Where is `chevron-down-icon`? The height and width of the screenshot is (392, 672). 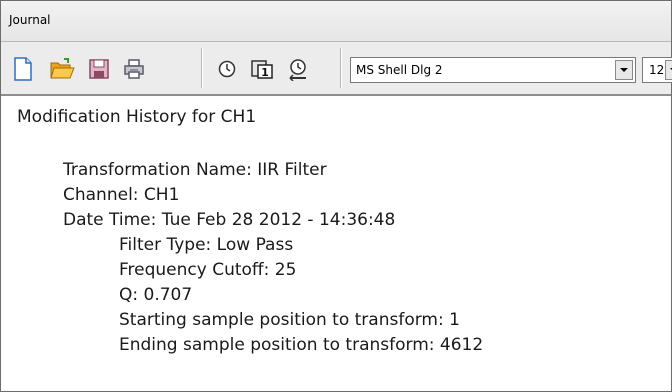 chevron-down-icon is located at coordinates (624, 70).